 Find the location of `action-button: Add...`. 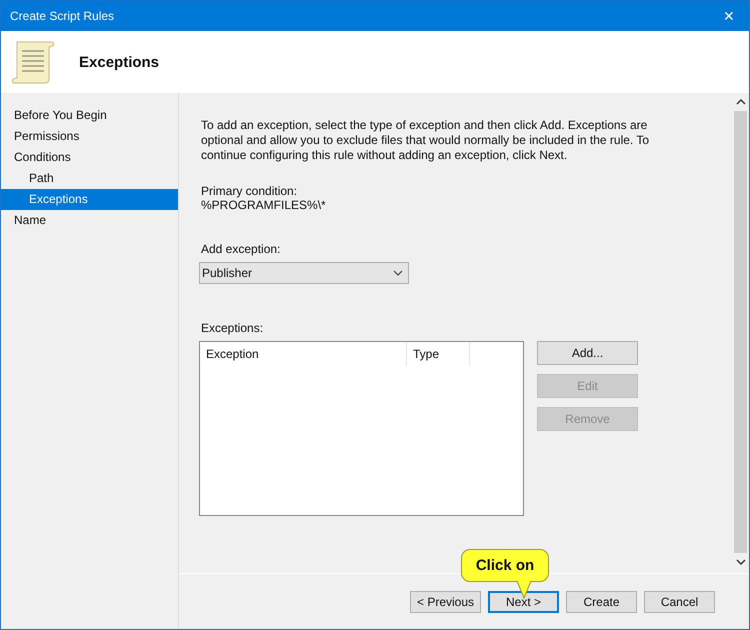

action-button: Add... is located at coordinates (587, 353).